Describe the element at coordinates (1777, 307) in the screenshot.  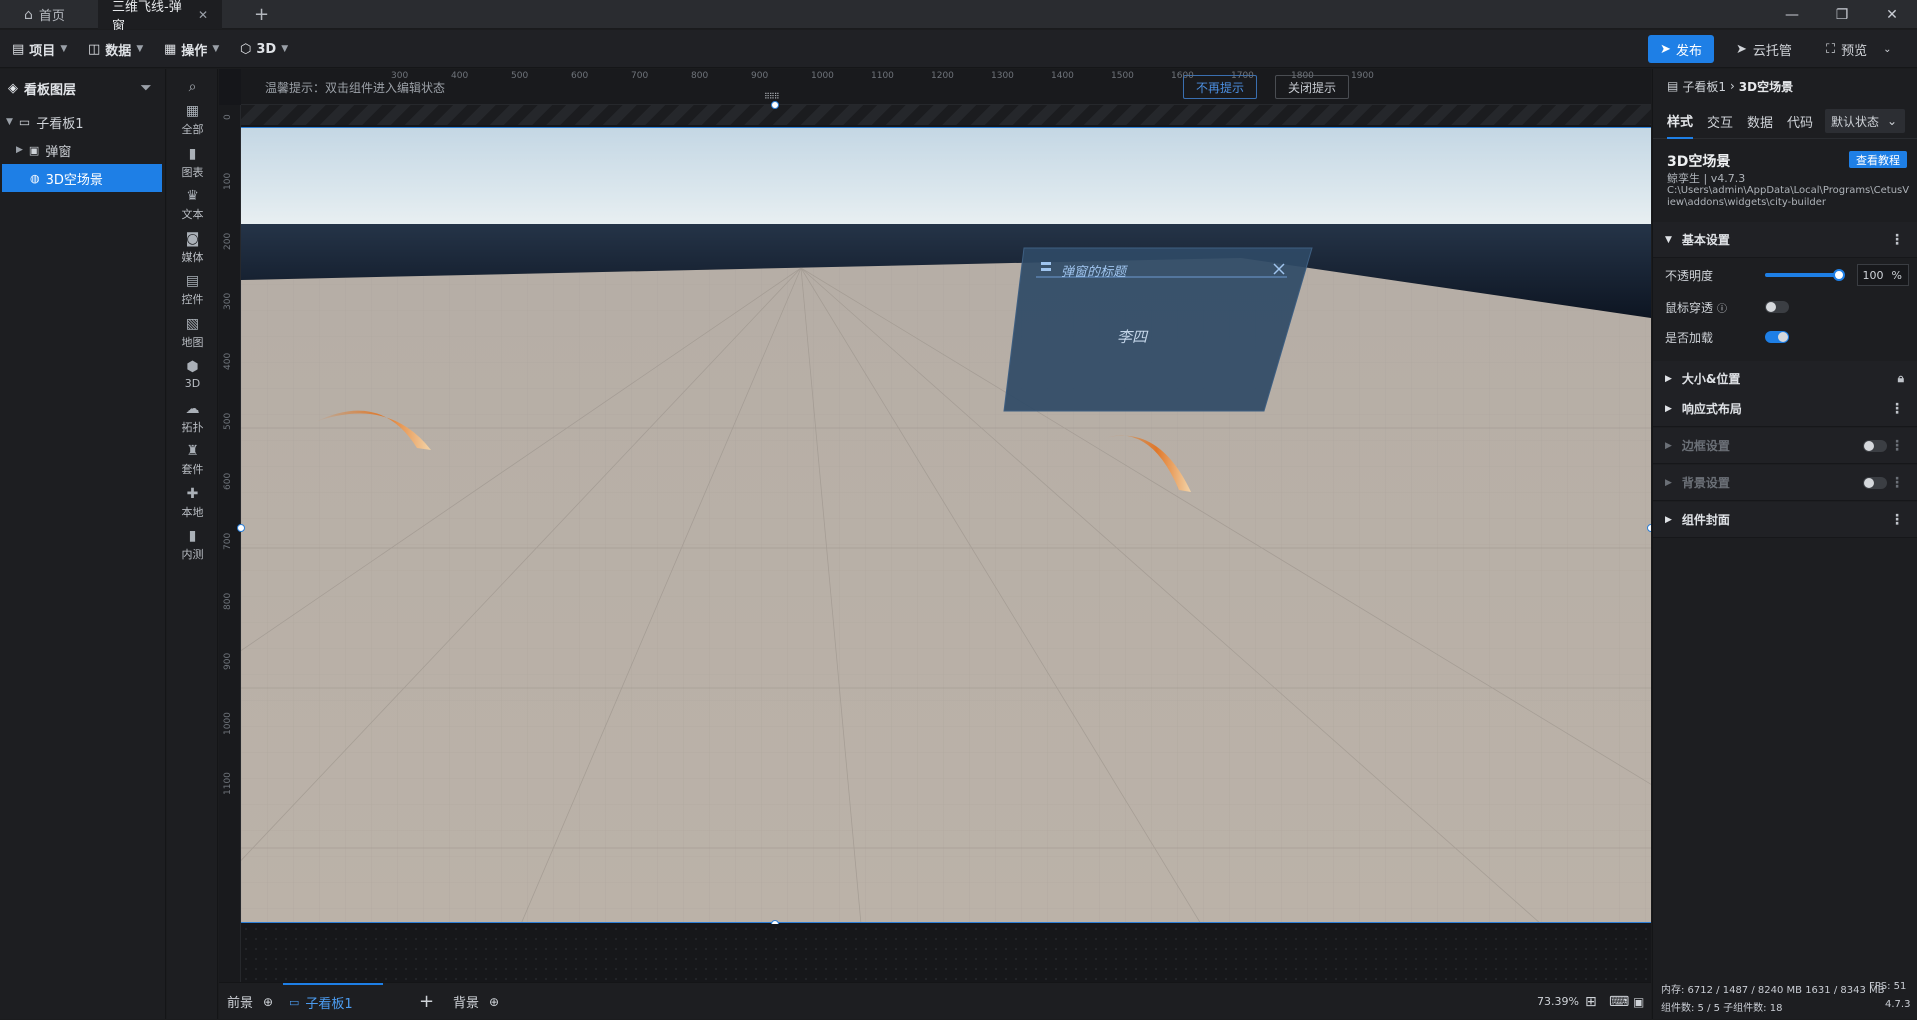
I see `mouse-through-toggle` at that location.